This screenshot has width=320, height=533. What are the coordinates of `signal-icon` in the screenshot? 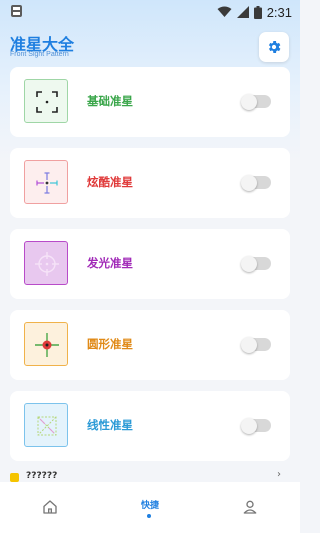 It's located at (242, 12).